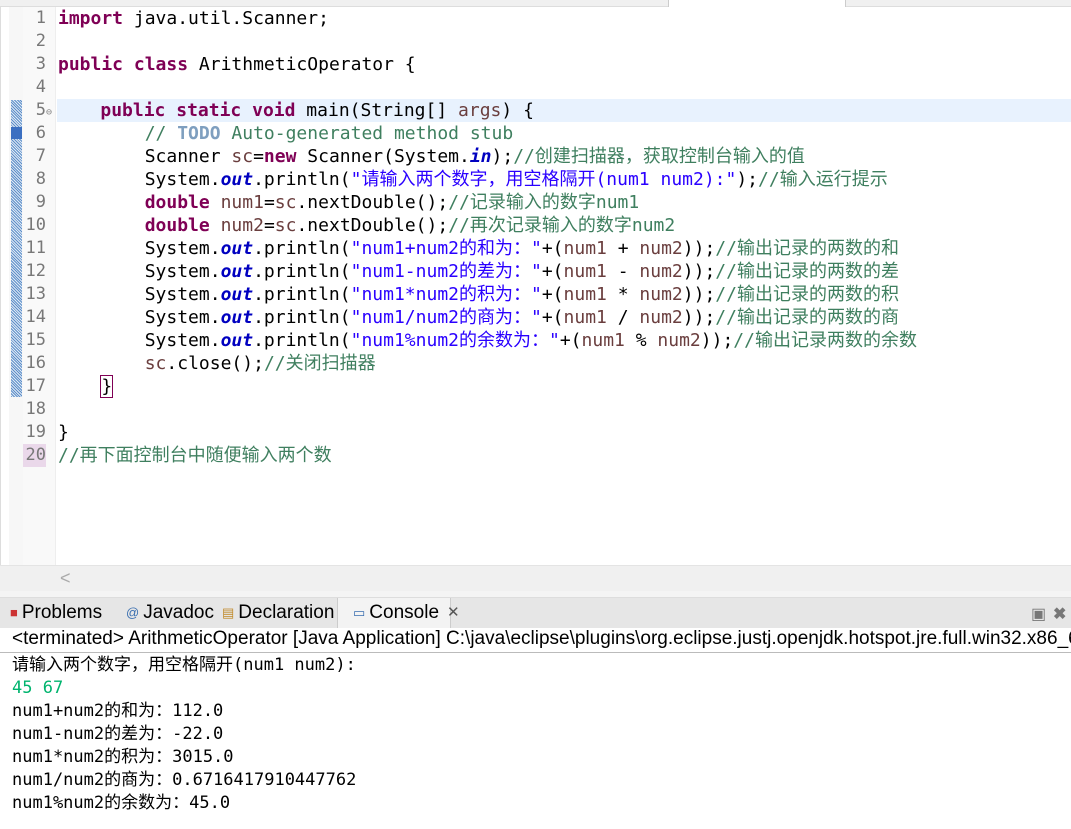 The width and height of the screenshot is (1071, 829). Describe the element at coordinates (56, 613) in the screenshot. I see `tab-problems: ■ Problems` at that location.